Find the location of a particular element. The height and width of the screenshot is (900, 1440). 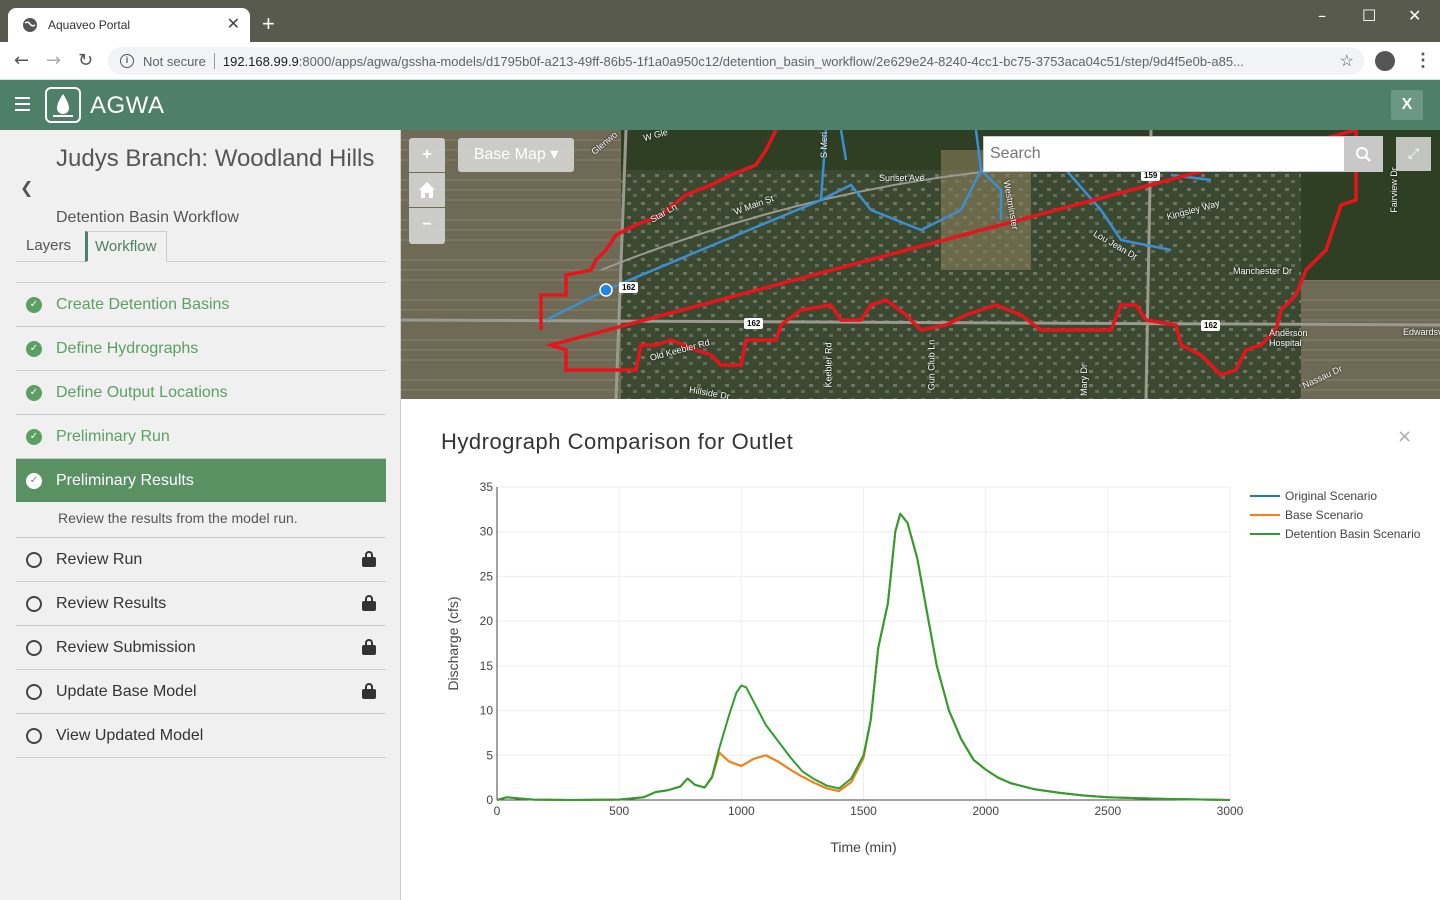

legend-label-detention-basin-scenario: Detention Basin Scenario is located at coordinates (1353, 534).